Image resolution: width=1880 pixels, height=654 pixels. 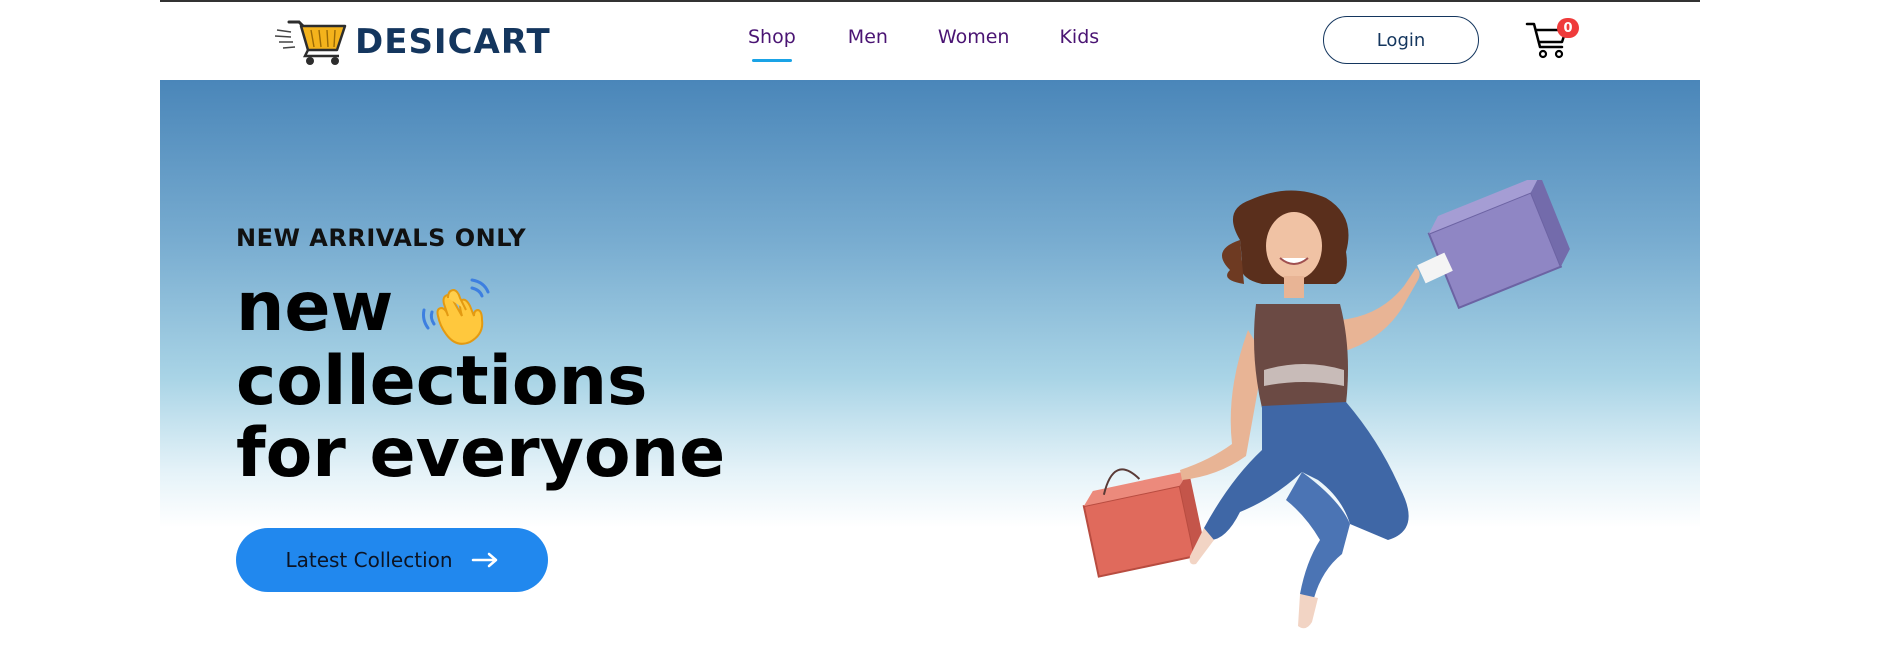 What do you see at coordinates (442, 381) in the screenshot?
I see `hero-title-line-2: collections` at bounding box center [442, 381].